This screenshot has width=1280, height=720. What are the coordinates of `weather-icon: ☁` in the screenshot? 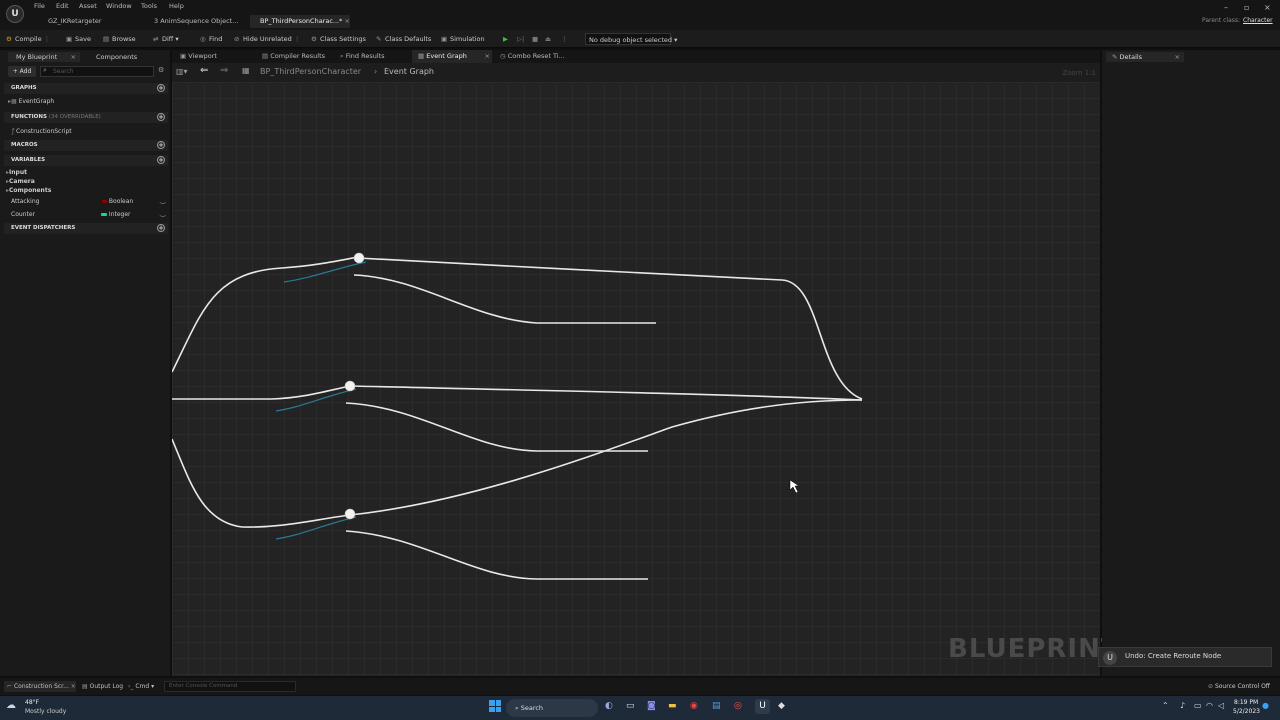 It's located at (11, 705).